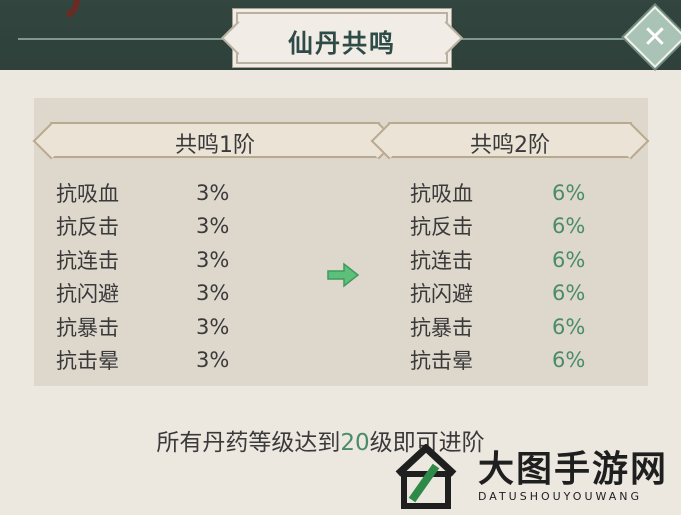  What do you see at coordinates (497, 260) in the screenshot?
I see `stat-row: 抗连击 6%` at bounding box center [497, 260].